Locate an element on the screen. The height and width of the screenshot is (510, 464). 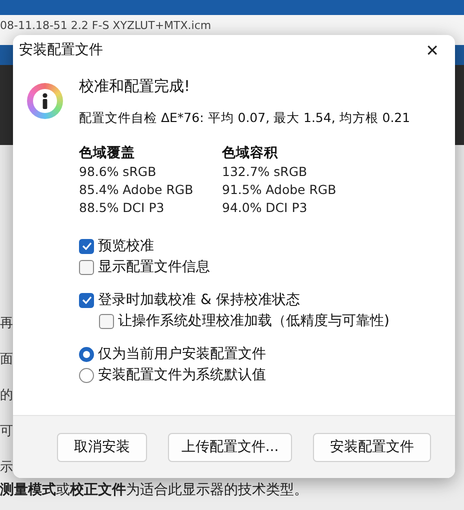
background-text: 再 is located at coordinates (6, 324).